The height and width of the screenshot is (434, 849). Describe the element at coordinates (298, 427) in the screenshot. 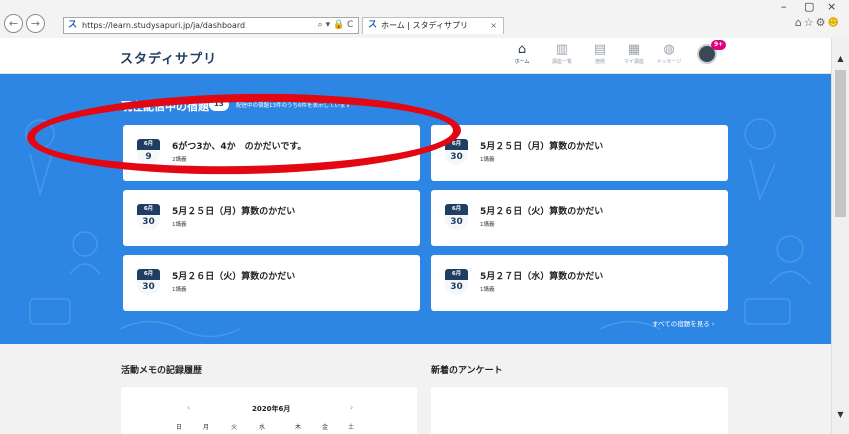

I see `weekday-label: 木` at that location.